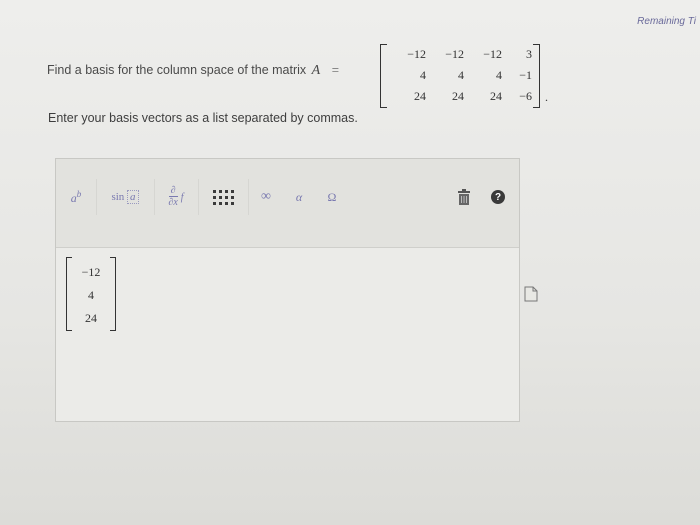 This screenshot has width=700, height=525. I want to click on derivative-button: ∂ ∂x f, so click(176, 197).